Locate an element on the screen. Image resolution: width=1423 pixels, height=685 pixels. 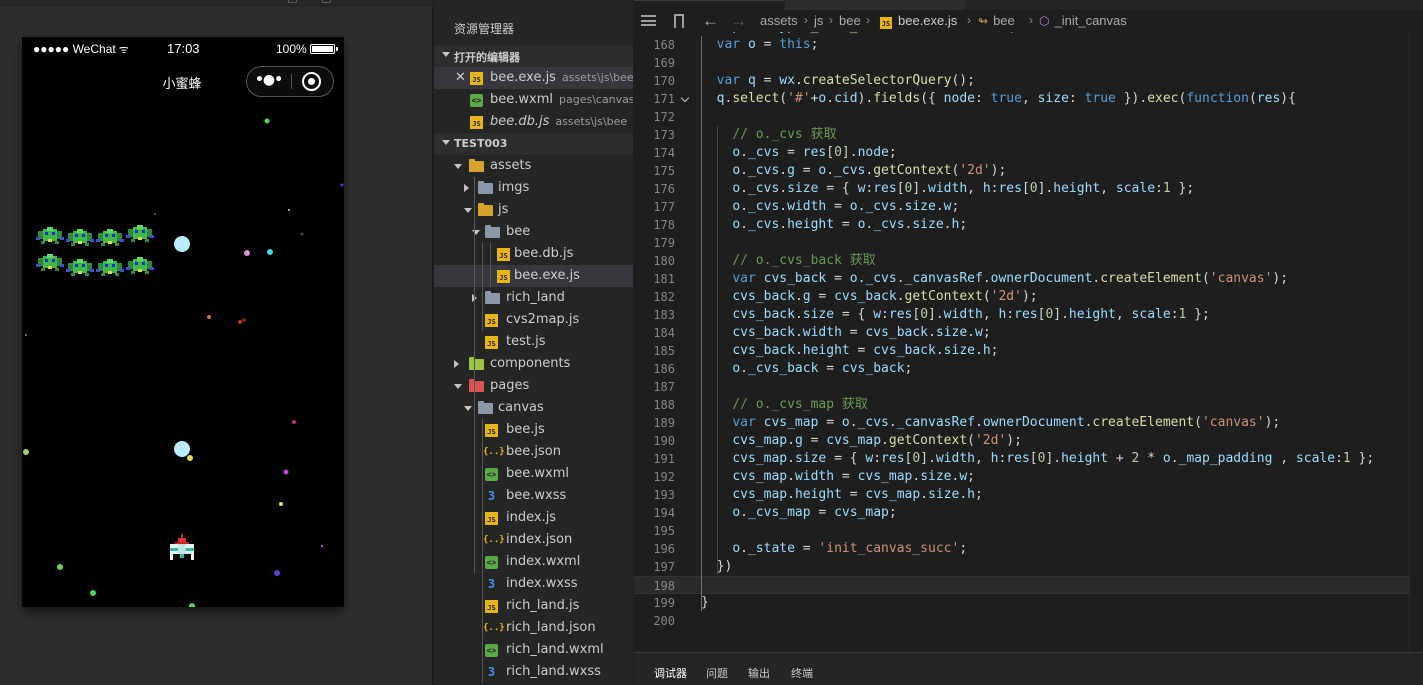
code-line: 180 // o._cvs_back 获取 is located at coordinates (1028, 261).